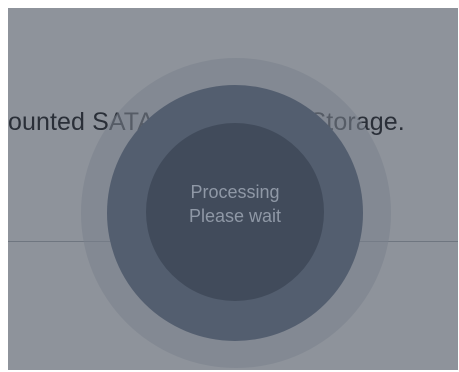  I want to click on please-wait-text: Please wait, so click(235, 216).